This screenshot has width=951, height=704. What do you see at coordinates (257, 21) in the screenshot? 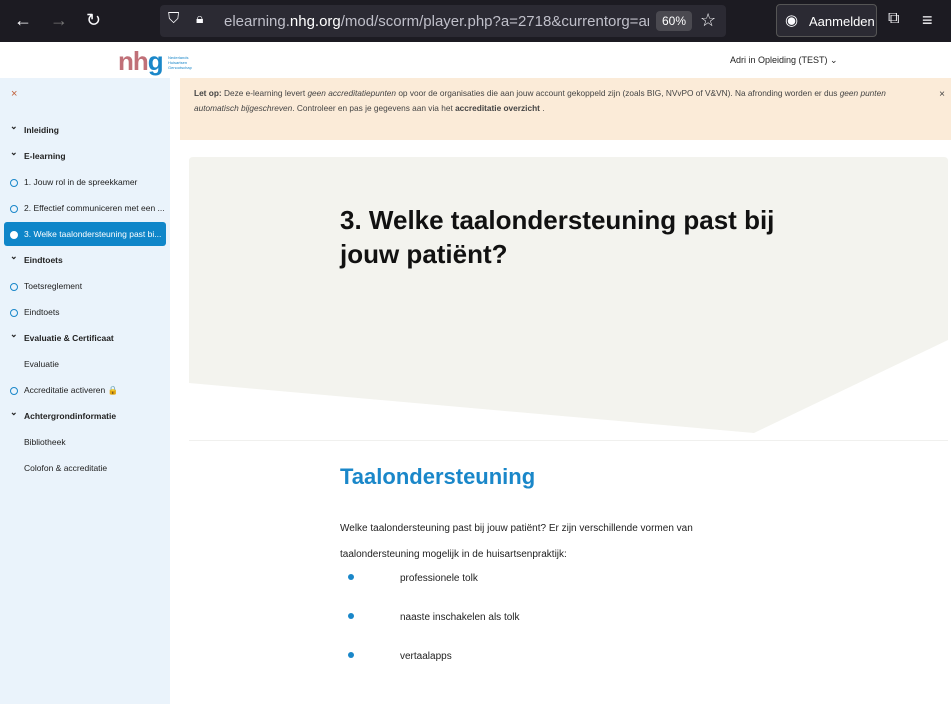
I see `url-host: elearning.` at bounding box center [257, 21].